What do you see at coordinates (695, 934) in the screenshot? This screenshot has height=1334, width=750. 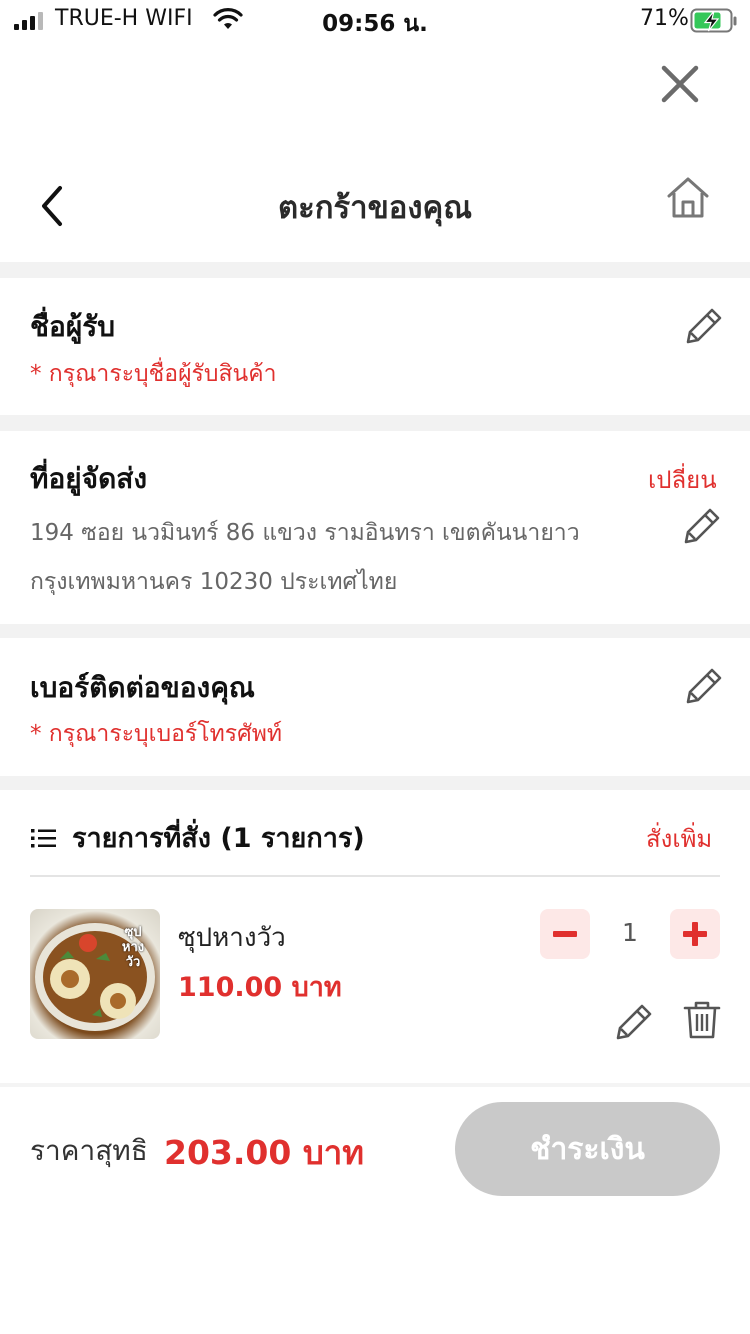 I see `increase-quantity-button` at bounding box center [695, 934].